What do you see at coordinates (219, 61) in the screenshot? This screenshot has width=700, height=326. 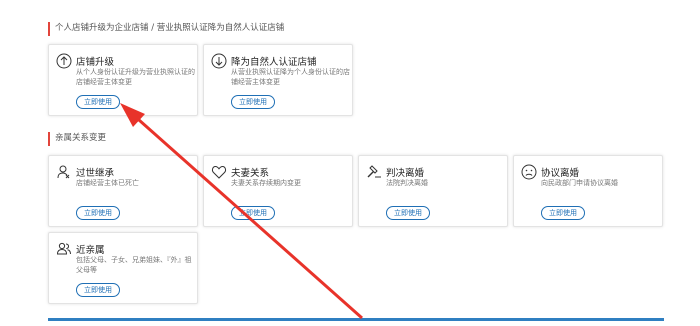 I see `arrow-down-circle-icon` at bounding box center [219, 61].